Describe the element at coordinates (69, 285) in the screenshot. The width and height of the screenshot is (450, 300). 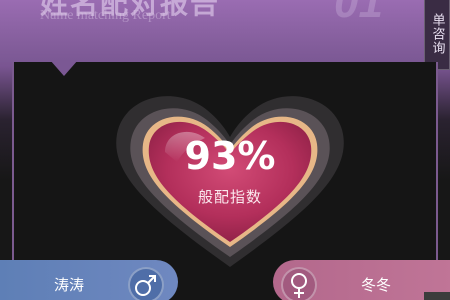
I see `male-name: 涛涛` at that location.